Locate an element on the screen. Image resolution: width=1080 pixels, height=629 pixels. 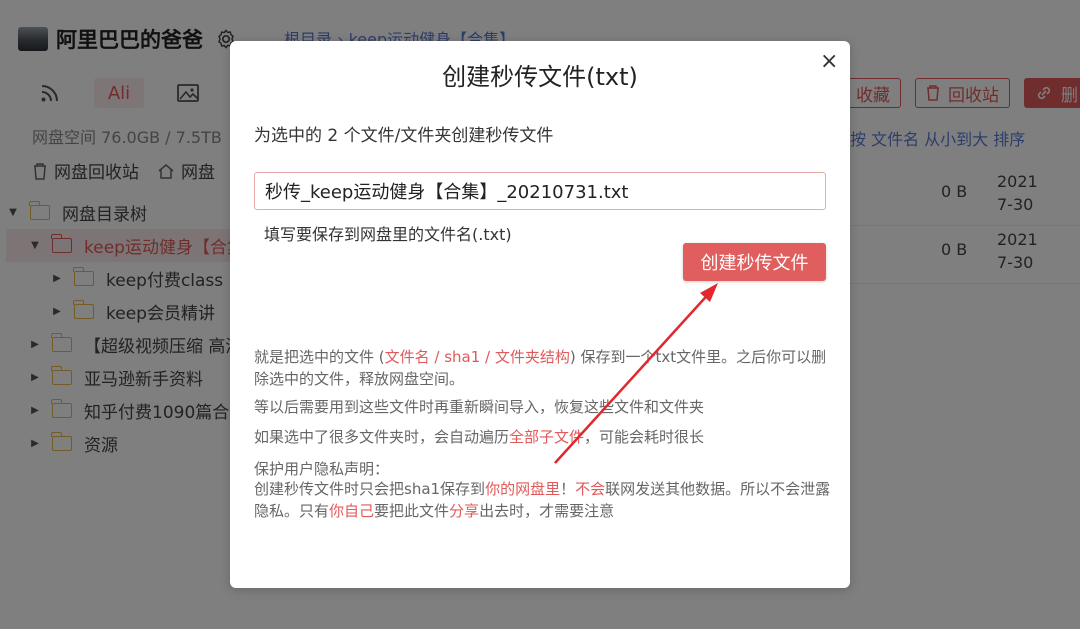
close-icon: × is located at coordinates (829, 62).